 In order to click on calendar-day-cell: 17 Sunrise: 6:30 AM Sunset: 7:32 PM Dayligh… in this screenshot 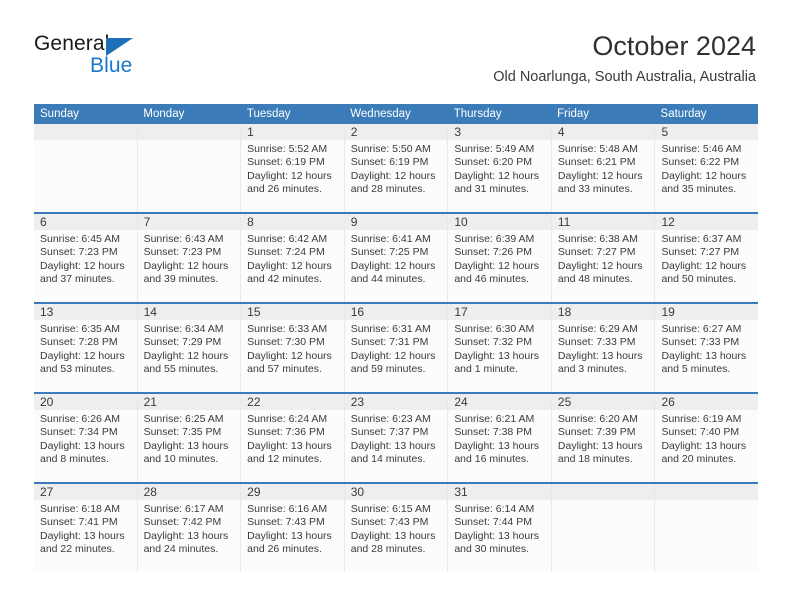, I will do `click(500, 348)`.